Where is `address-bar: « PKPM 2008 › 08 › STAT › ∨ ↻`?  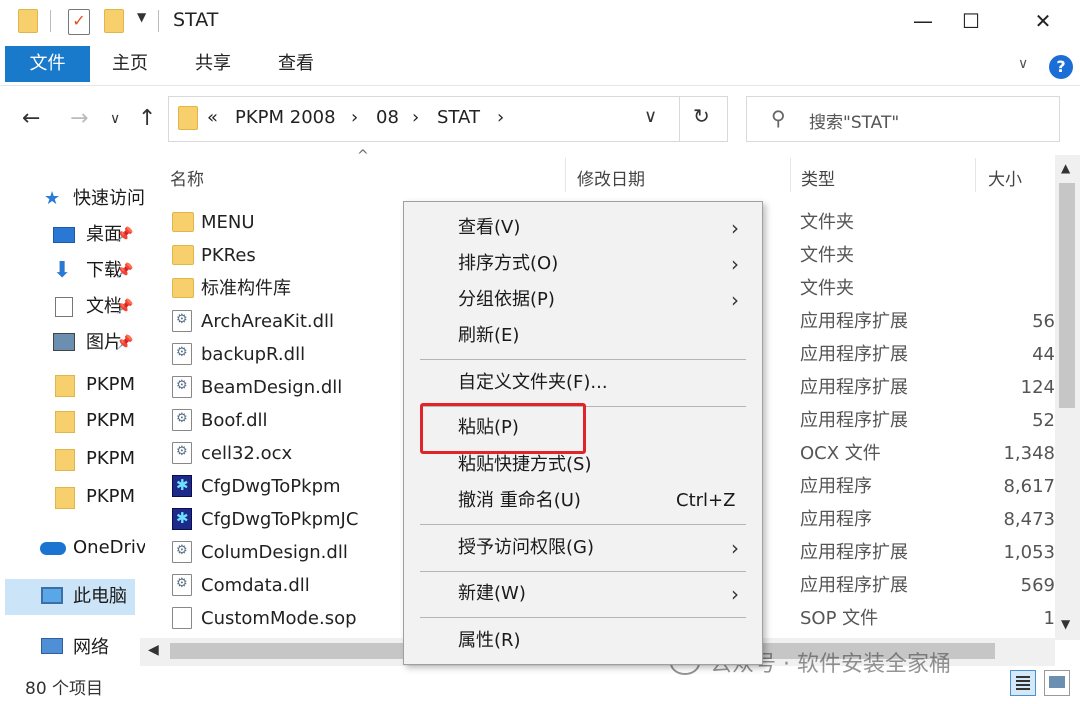 address-bar: « PKPM 2008 › 08 › STAT › ∨ ↻ is located at coordinates (448, 119).